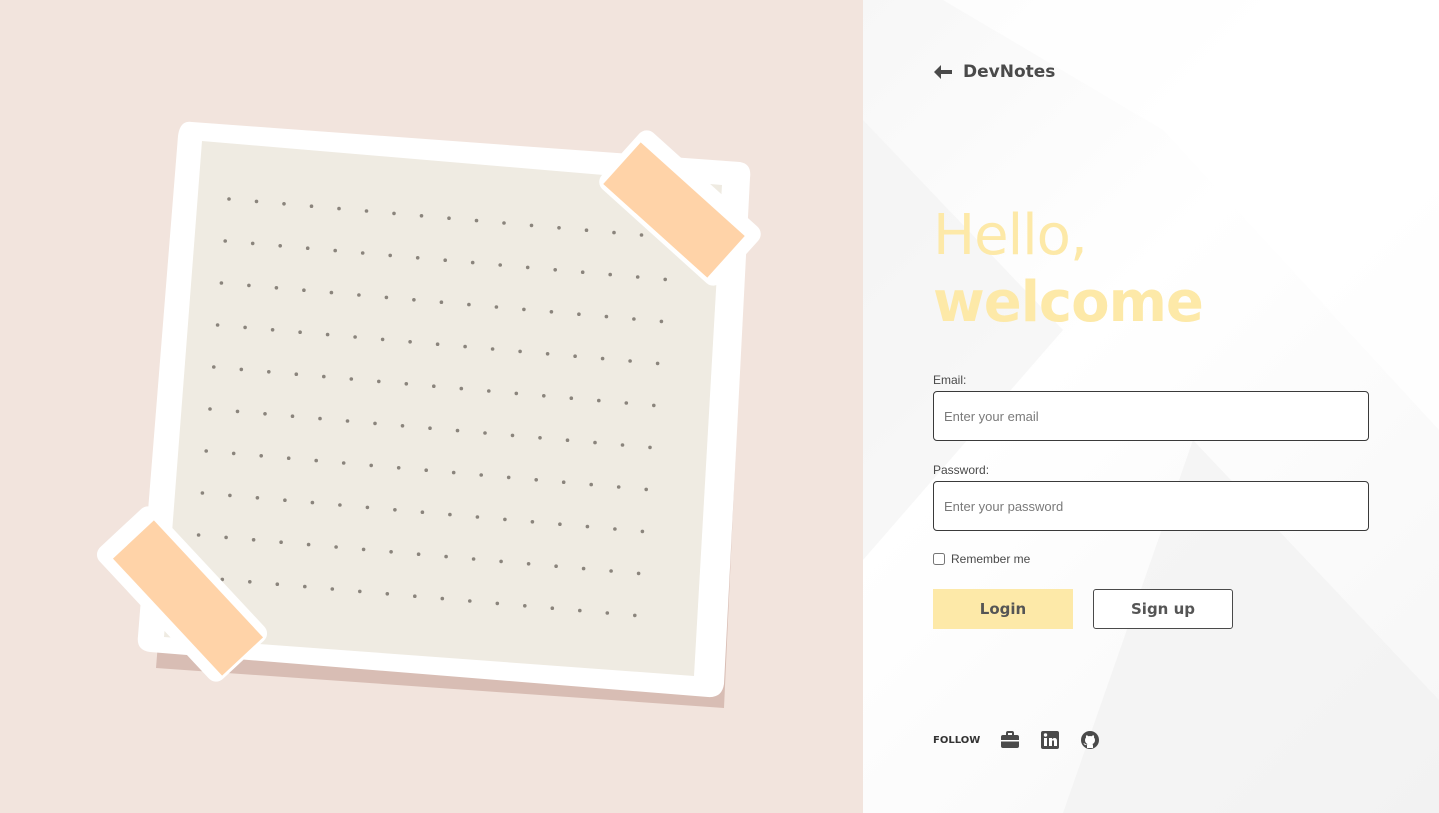  I want to click on follow-section: FOLLOW, so click(1026, 740).